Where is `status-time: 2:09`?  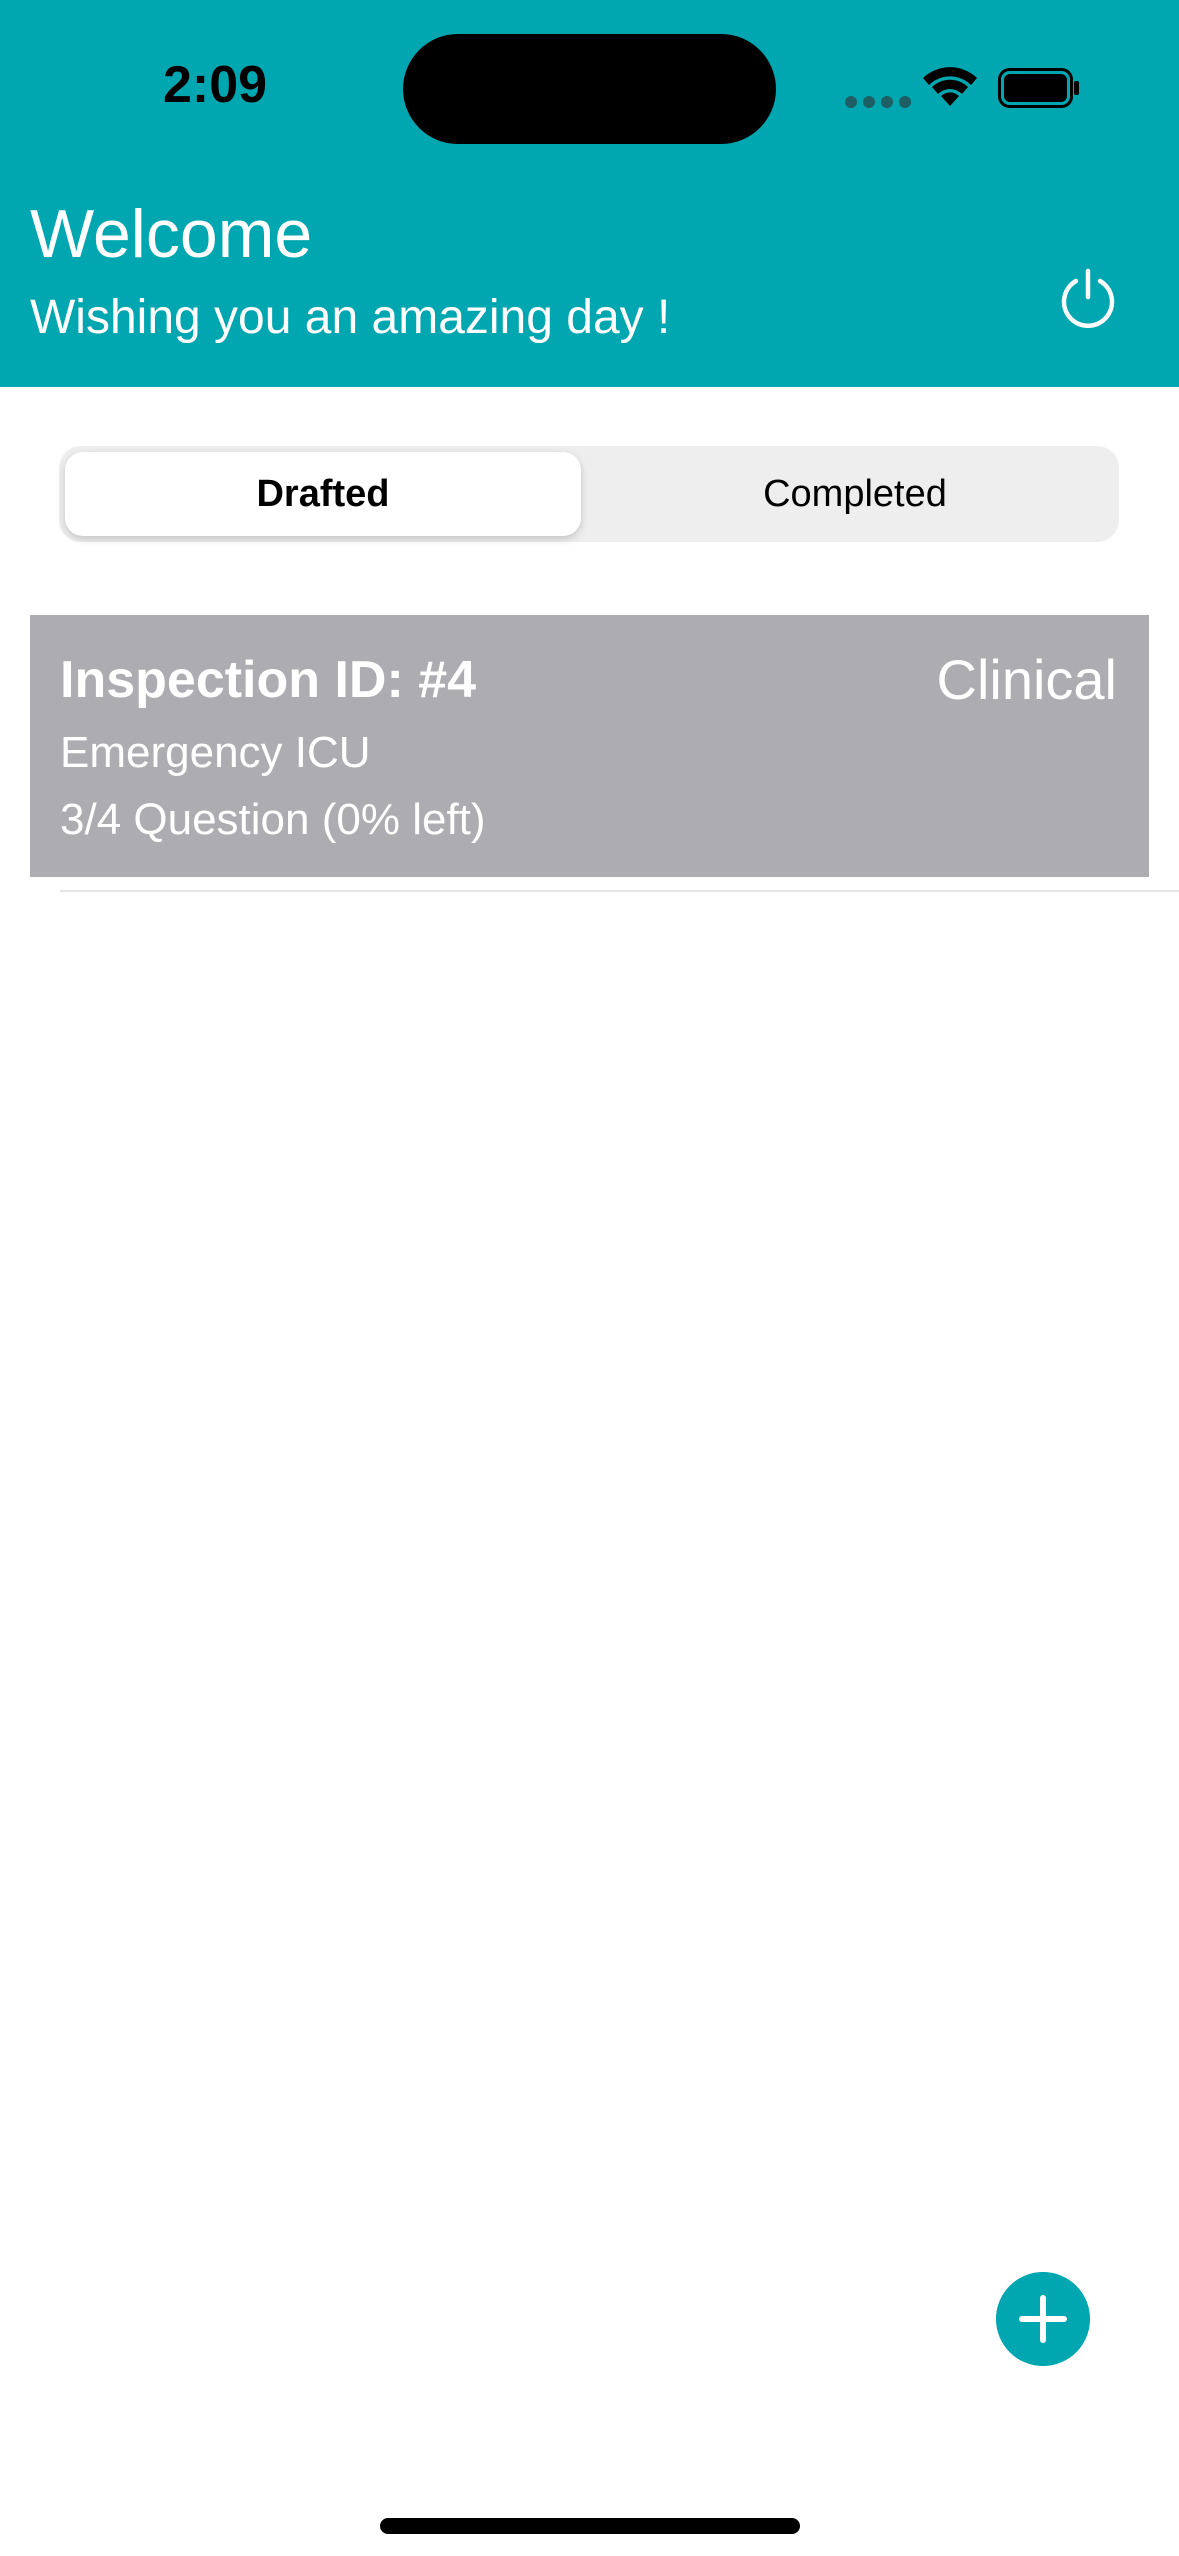 status-time: 2:09 is located at coordinates (215, 85).